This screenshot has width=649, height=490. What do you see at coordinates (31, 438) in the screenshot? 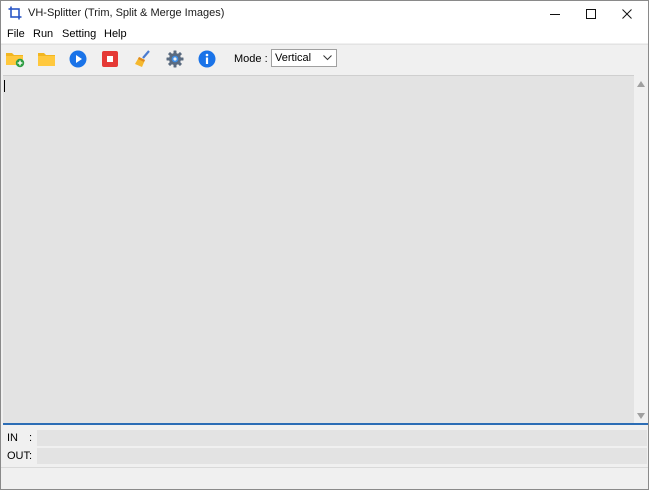
I see `input-colon: :` at bounding box center [31, 438].